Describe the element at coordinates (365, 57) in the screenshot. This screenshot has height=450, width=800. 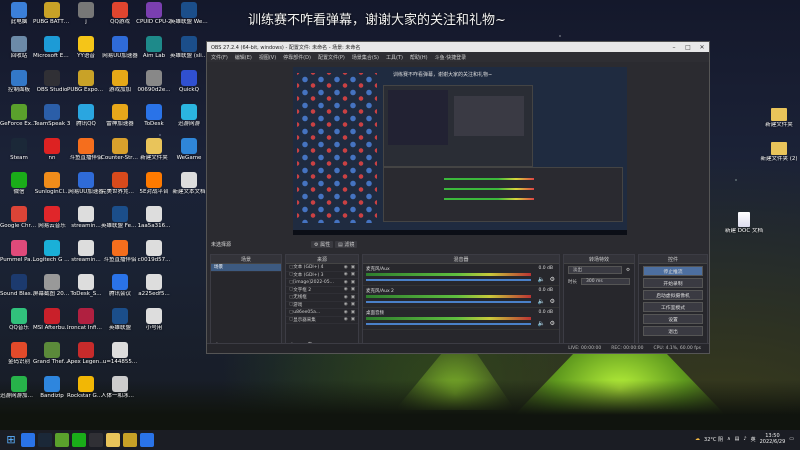
I see `menu-item: 场景集合(S)` at that location.